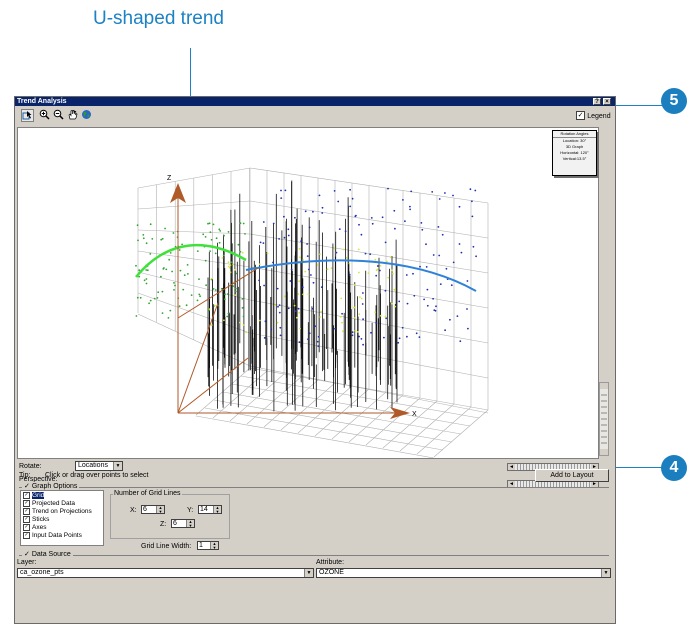  I want to click on green-trend-curve, so click(191, 260).